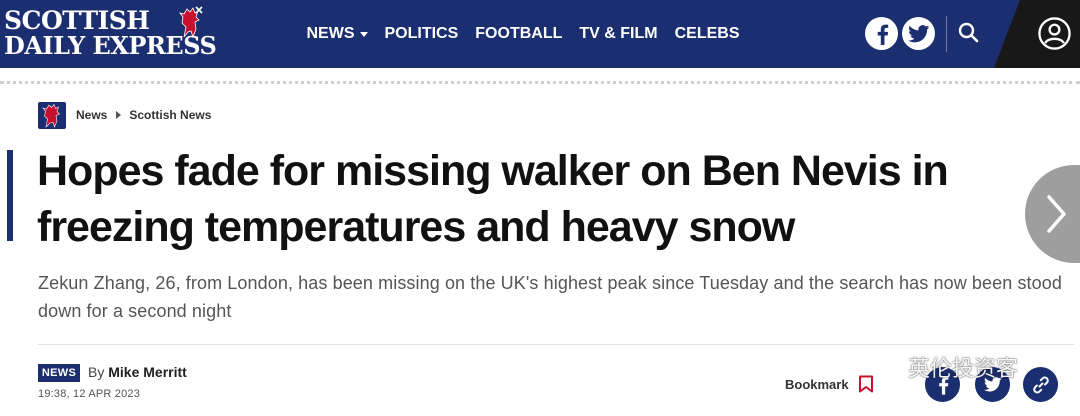 The height and width of the screenshot is (416, 1080). What do you see at coordinates (918, 33) in the screenshot?
I see `twitter-icon` at bounding box center [918, 33].